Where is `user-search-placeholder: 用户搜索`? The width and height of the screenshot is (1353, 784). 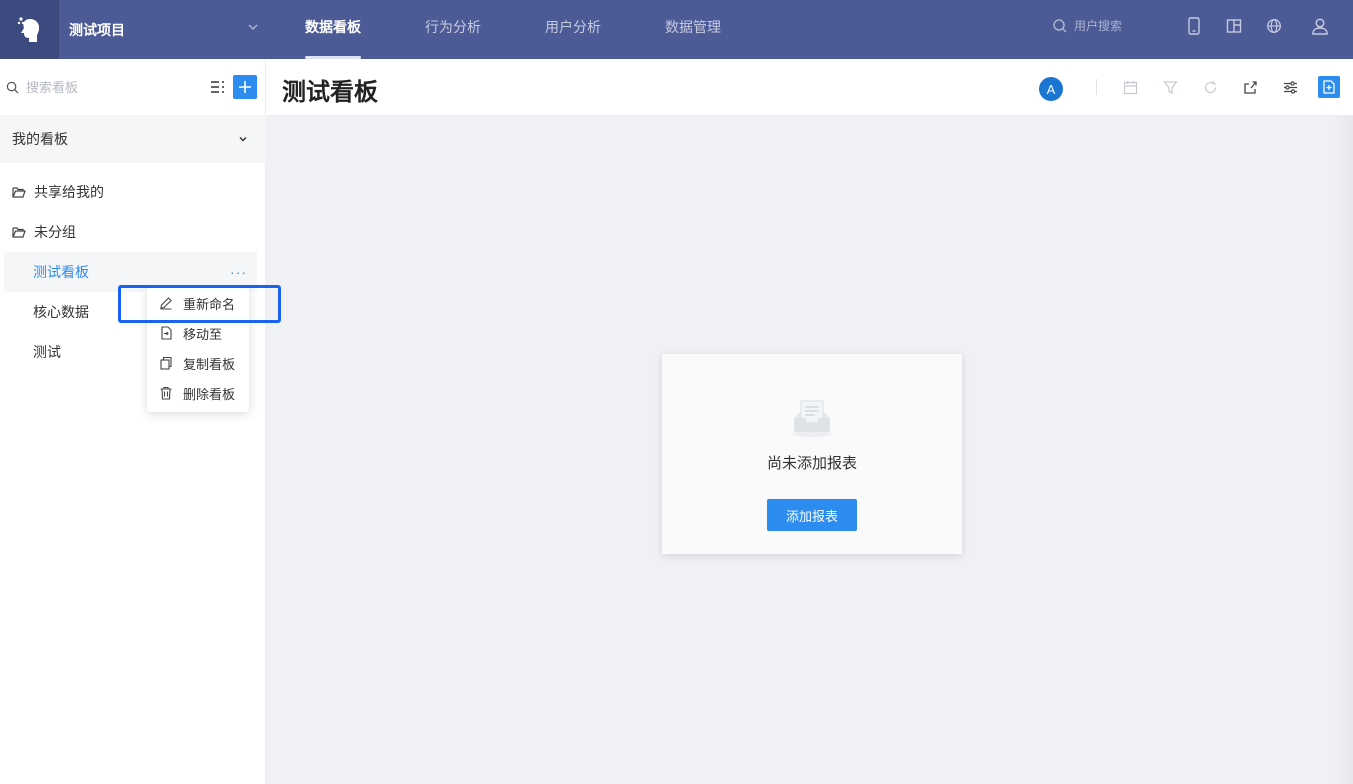
user-search-placeholder: 用户搜索 is located at coordinates (1098, 26).